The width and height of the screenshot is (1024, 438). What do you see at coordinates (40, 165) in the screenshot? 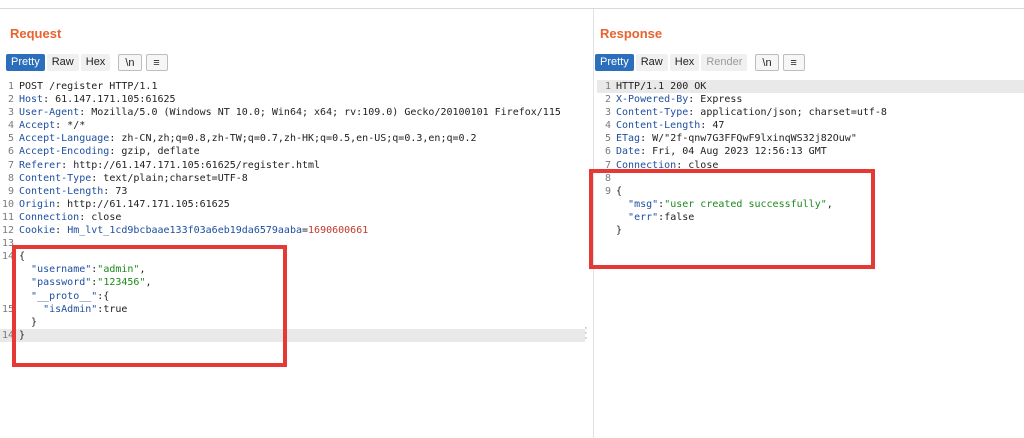
I see `header-name: Referer` at bounding box center [40, 165].